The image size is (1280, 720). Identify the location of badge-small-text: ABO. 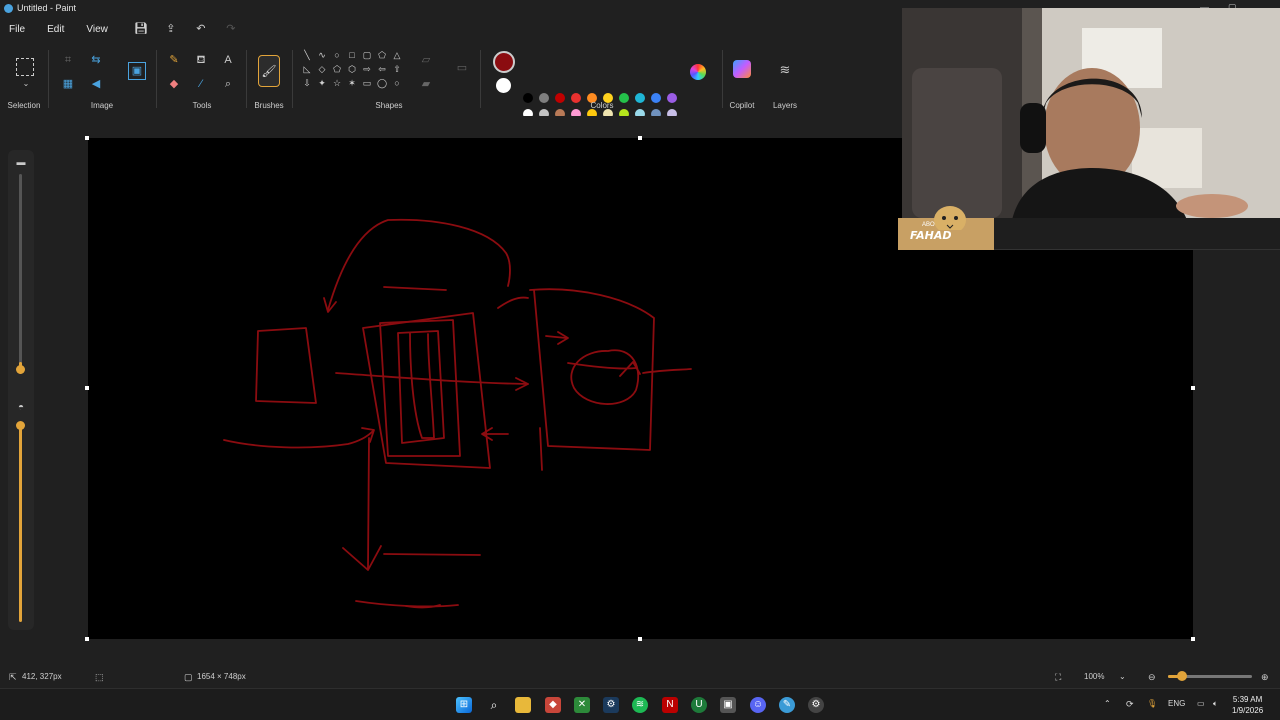
(928, 225).